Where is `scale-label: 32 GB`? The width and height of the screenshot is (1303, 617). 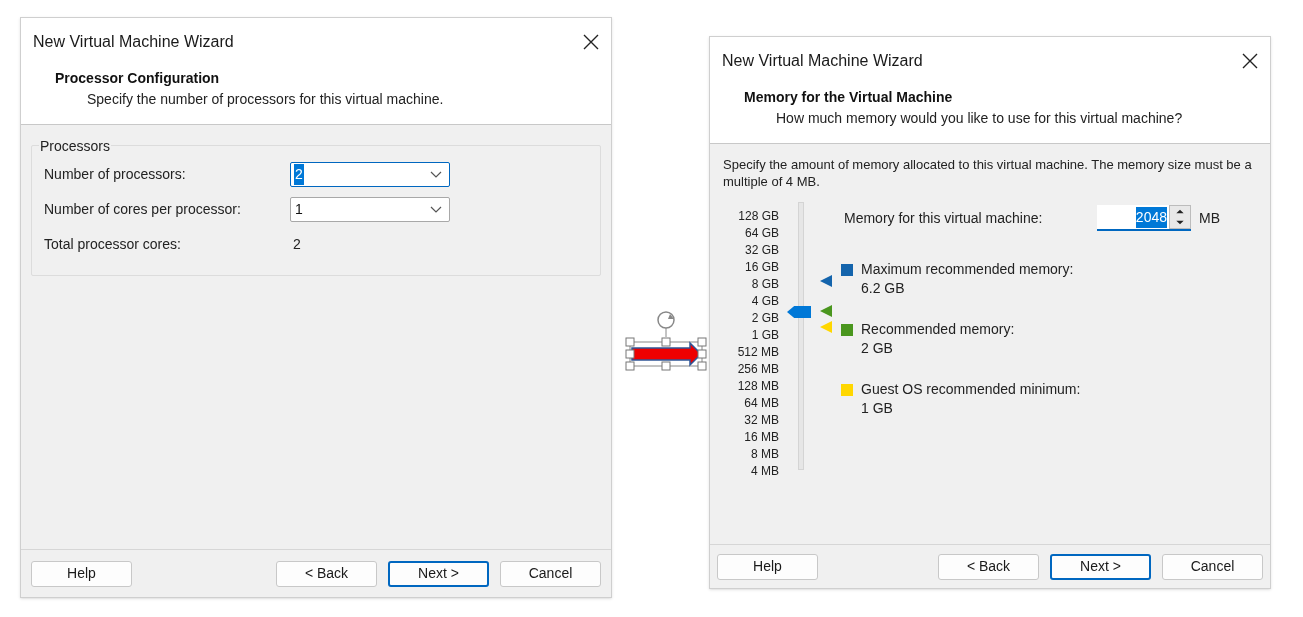 scale-label: 32 GB is located at coordinates (761, 250).